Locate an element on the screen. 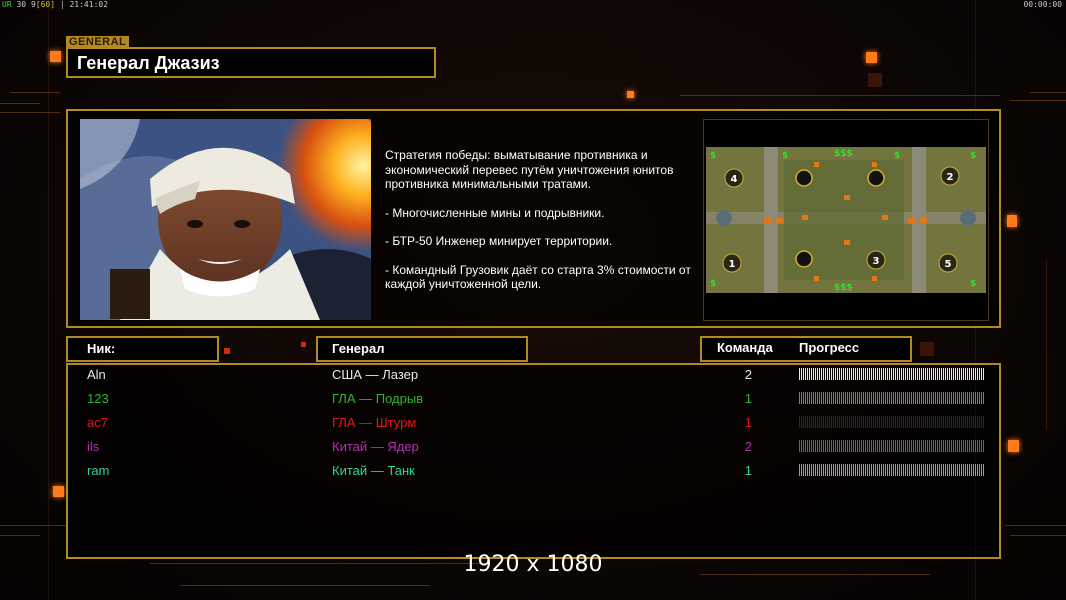  player-row: ram Китай — Танк 1 is located at coordinates (533, 472).